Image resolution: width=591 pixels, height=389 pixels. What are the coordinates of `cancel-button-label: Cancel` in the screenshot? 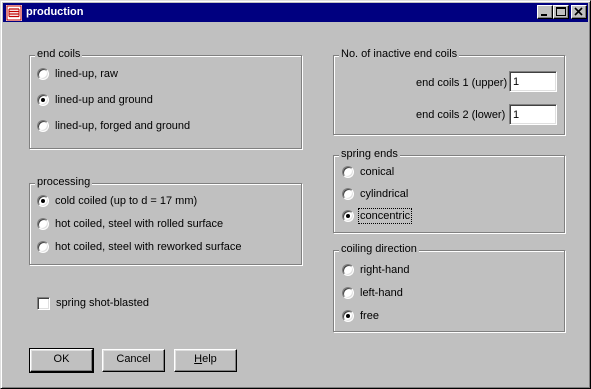 It's located at (133, 359).